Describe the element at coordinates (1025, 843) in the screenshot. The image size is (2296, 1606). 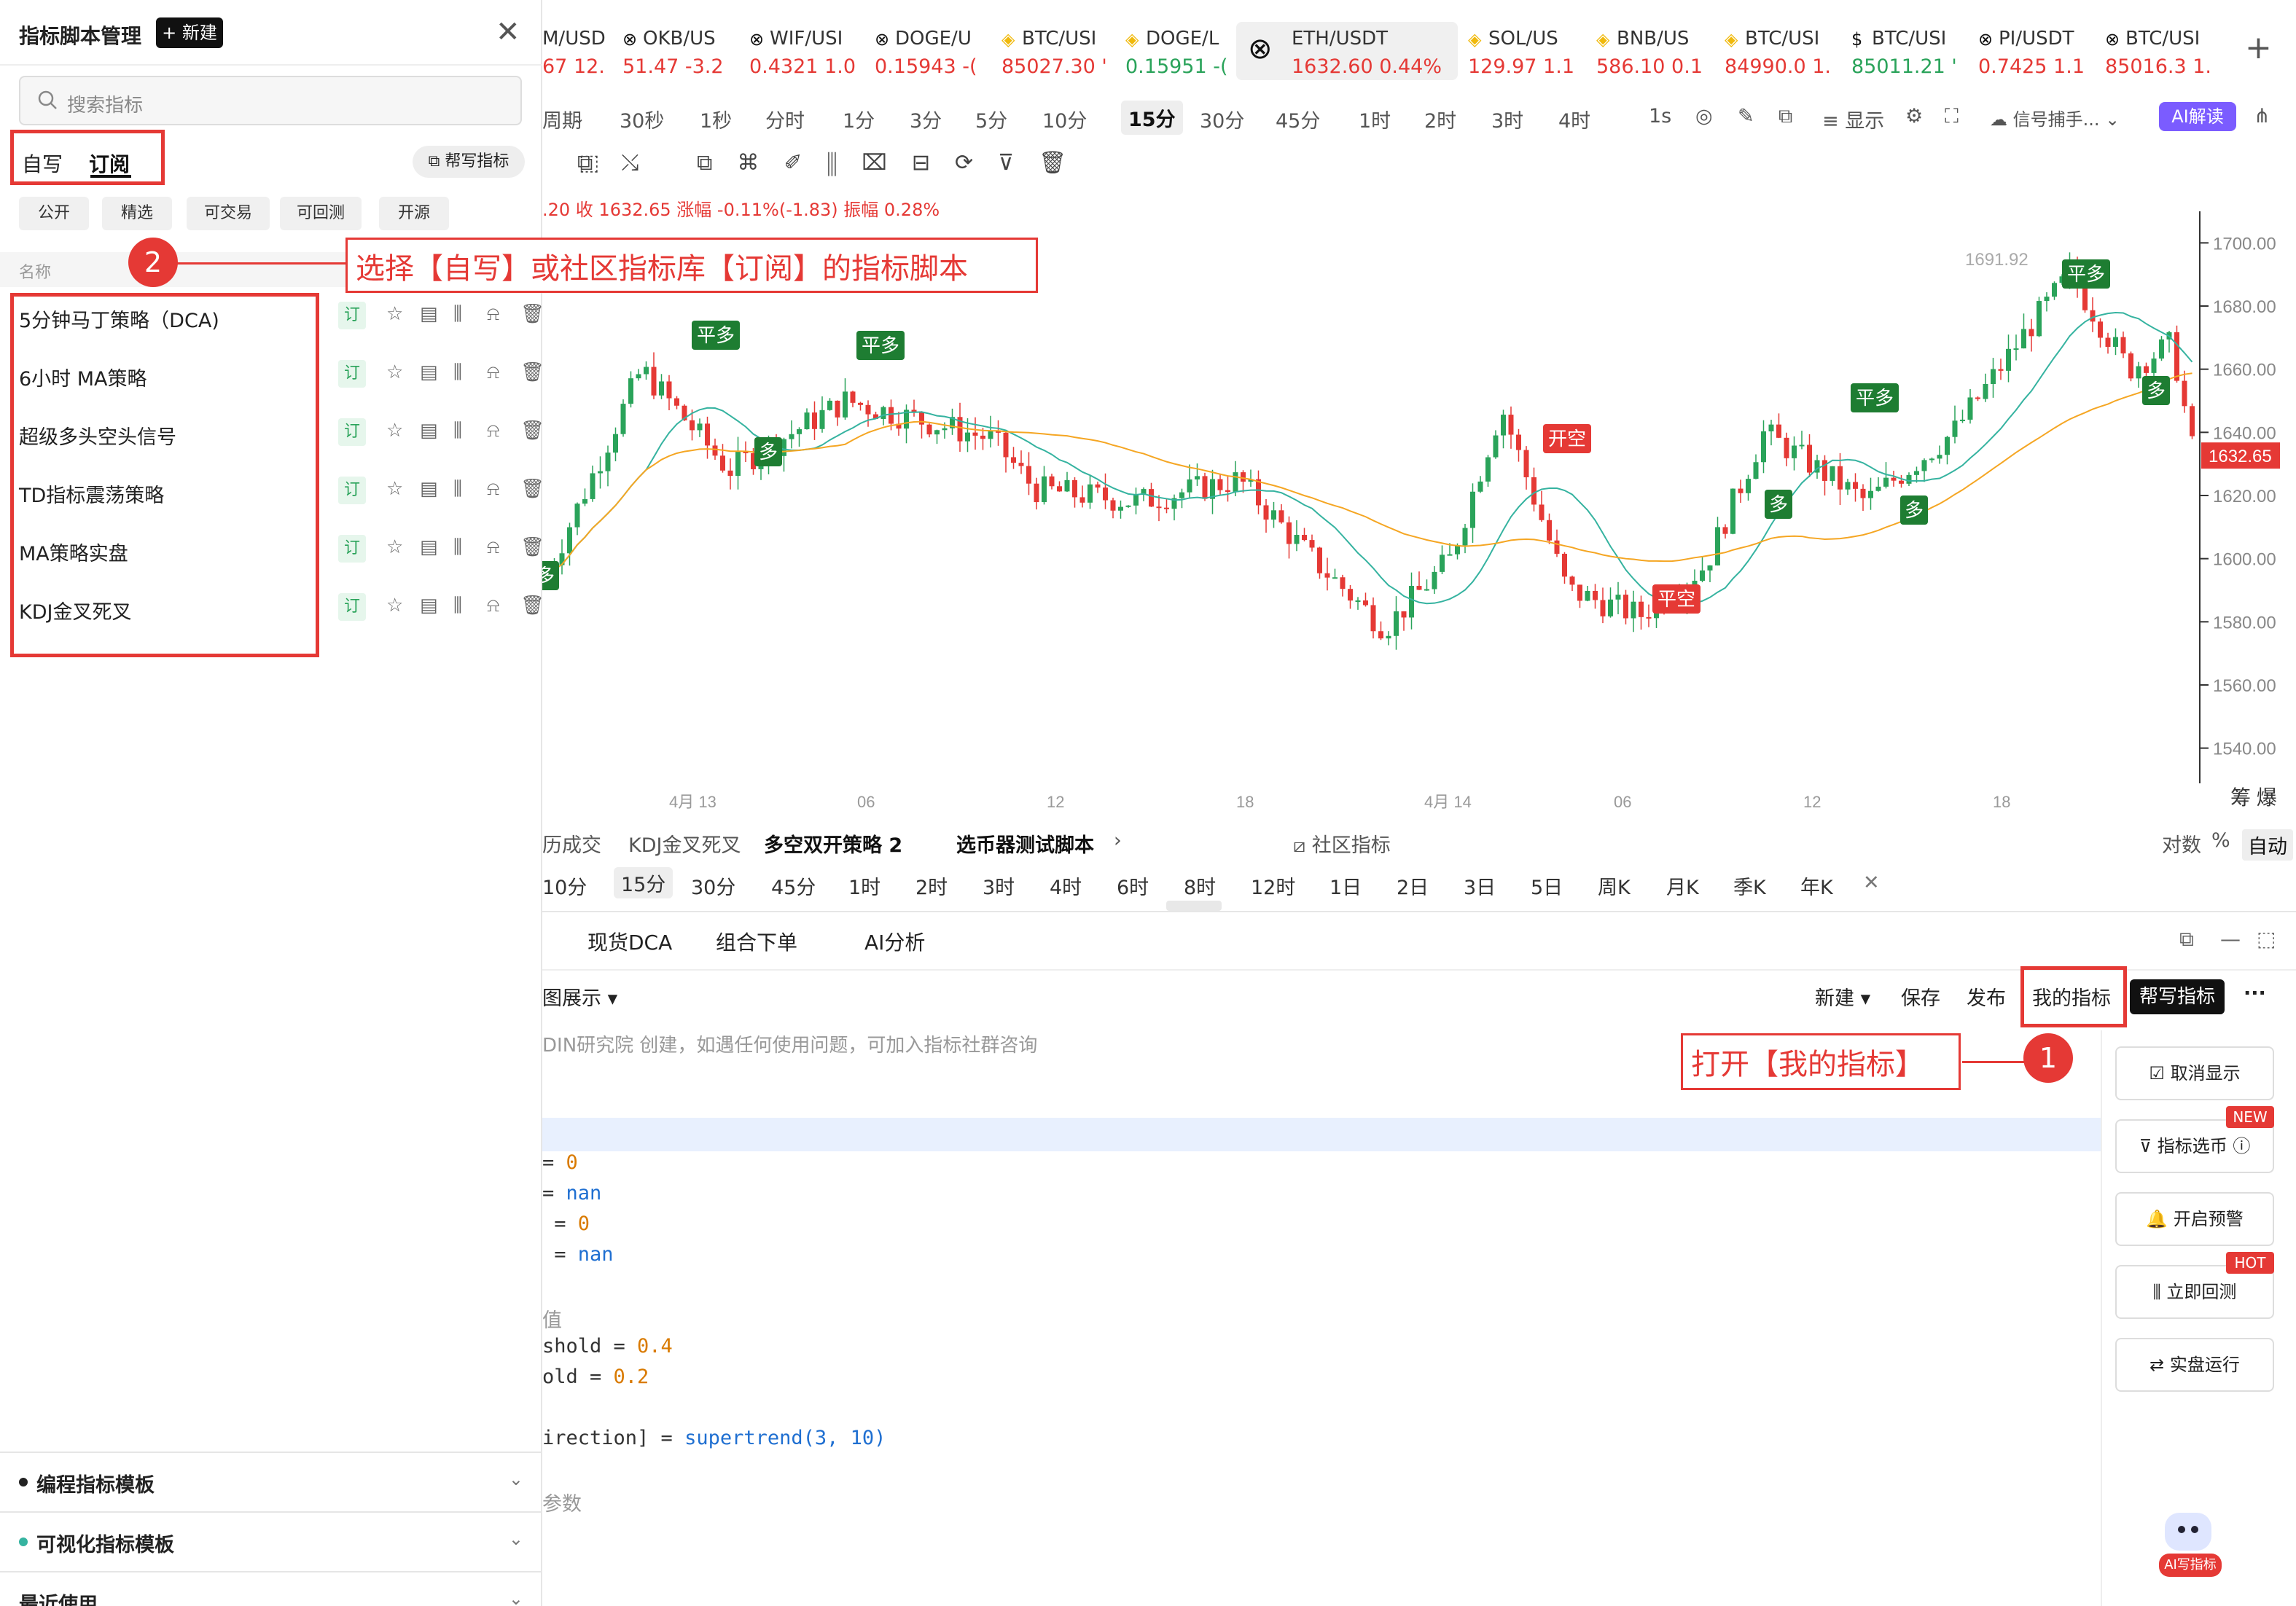
I see `script-tab-3: 选币器测试脚本` at that location.